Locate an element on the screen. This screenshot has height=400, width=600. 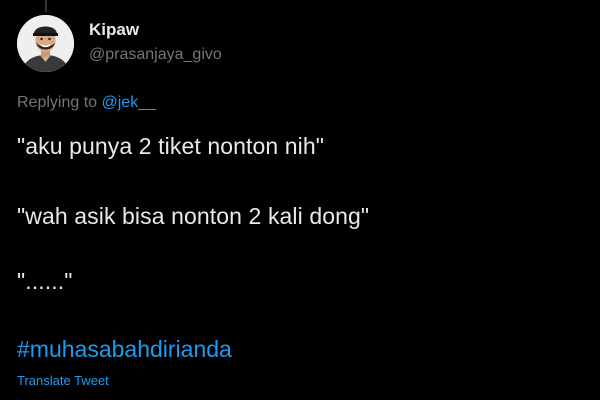
replying-to-prefix: Replying to is located at coordinates (59, 102).